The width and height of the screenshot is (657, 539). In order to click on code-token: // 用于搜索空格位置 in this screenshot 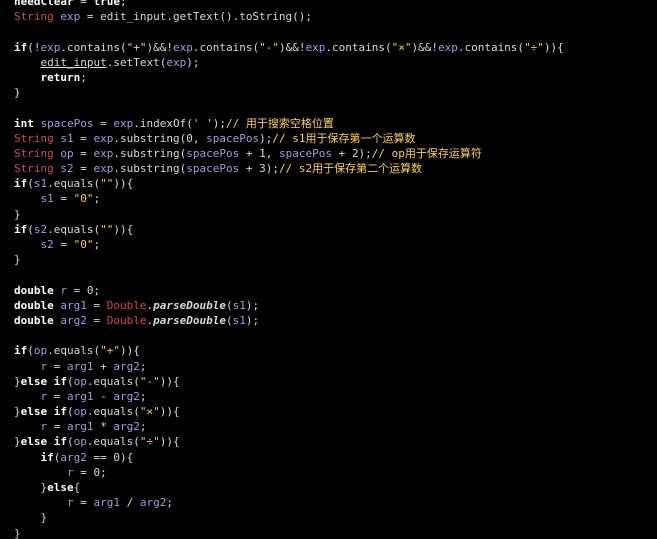, I will do `click(279, 123)`.